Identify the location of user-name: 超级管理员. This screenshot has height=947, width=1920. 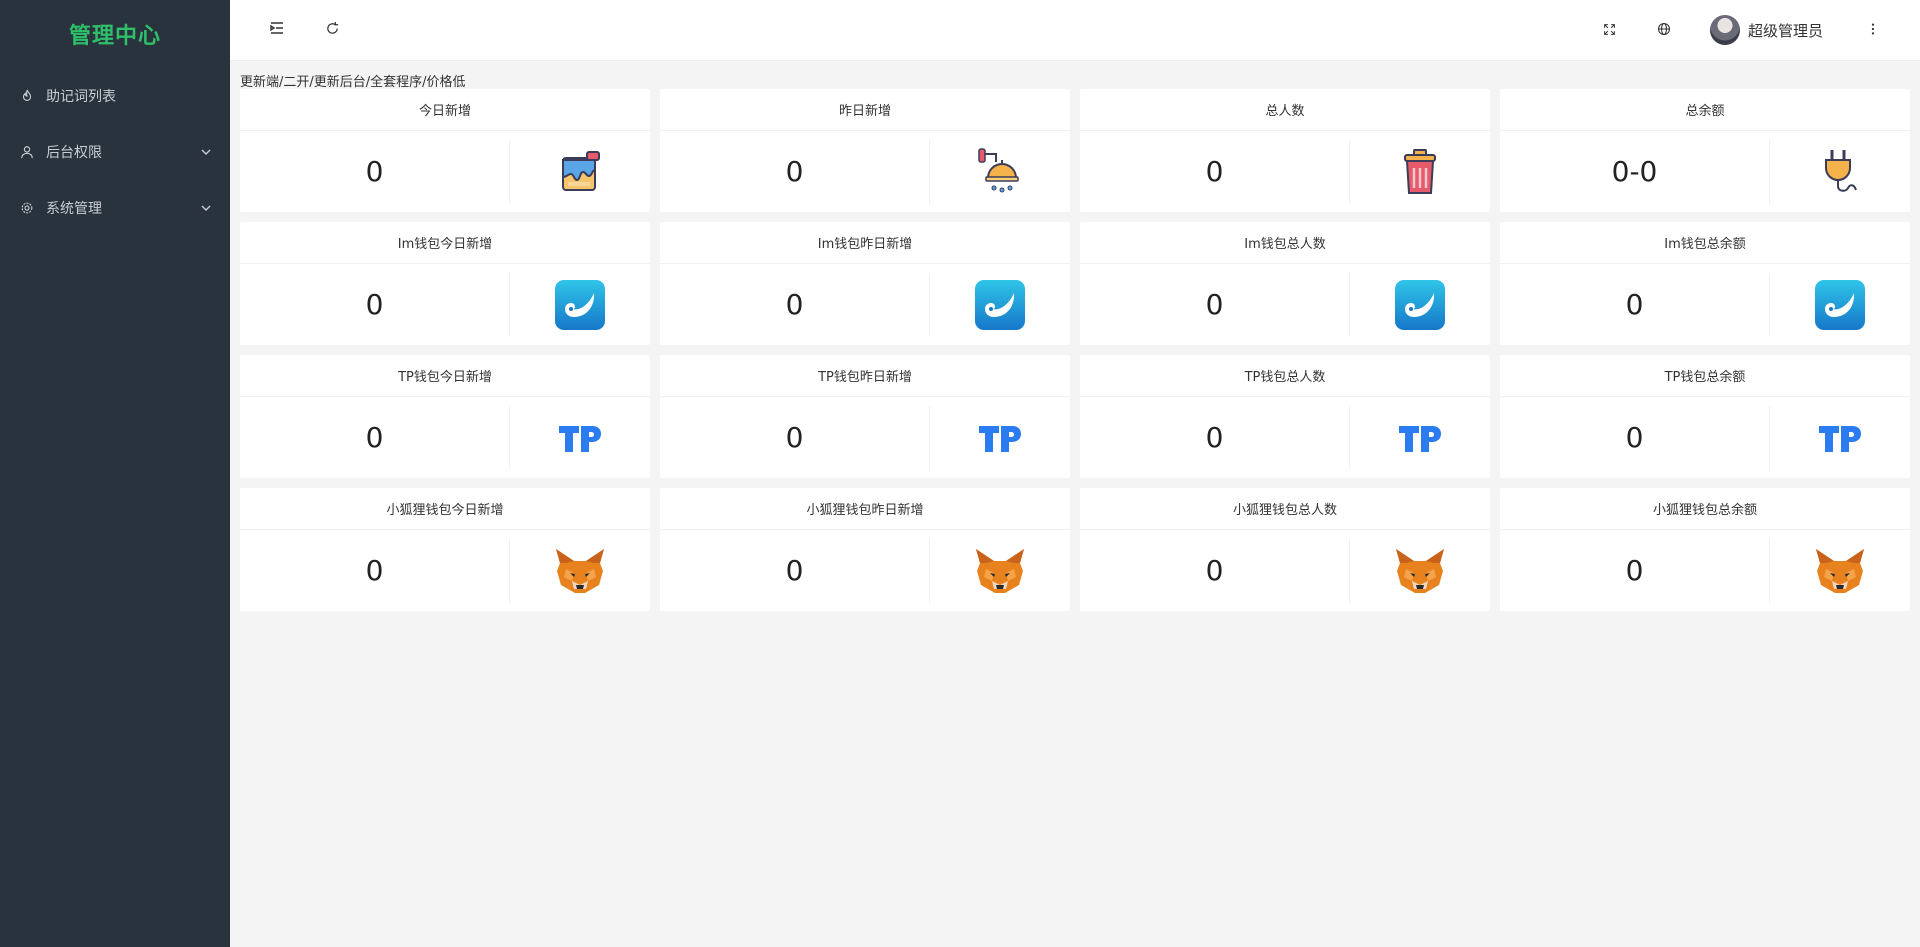
(1786, 30).